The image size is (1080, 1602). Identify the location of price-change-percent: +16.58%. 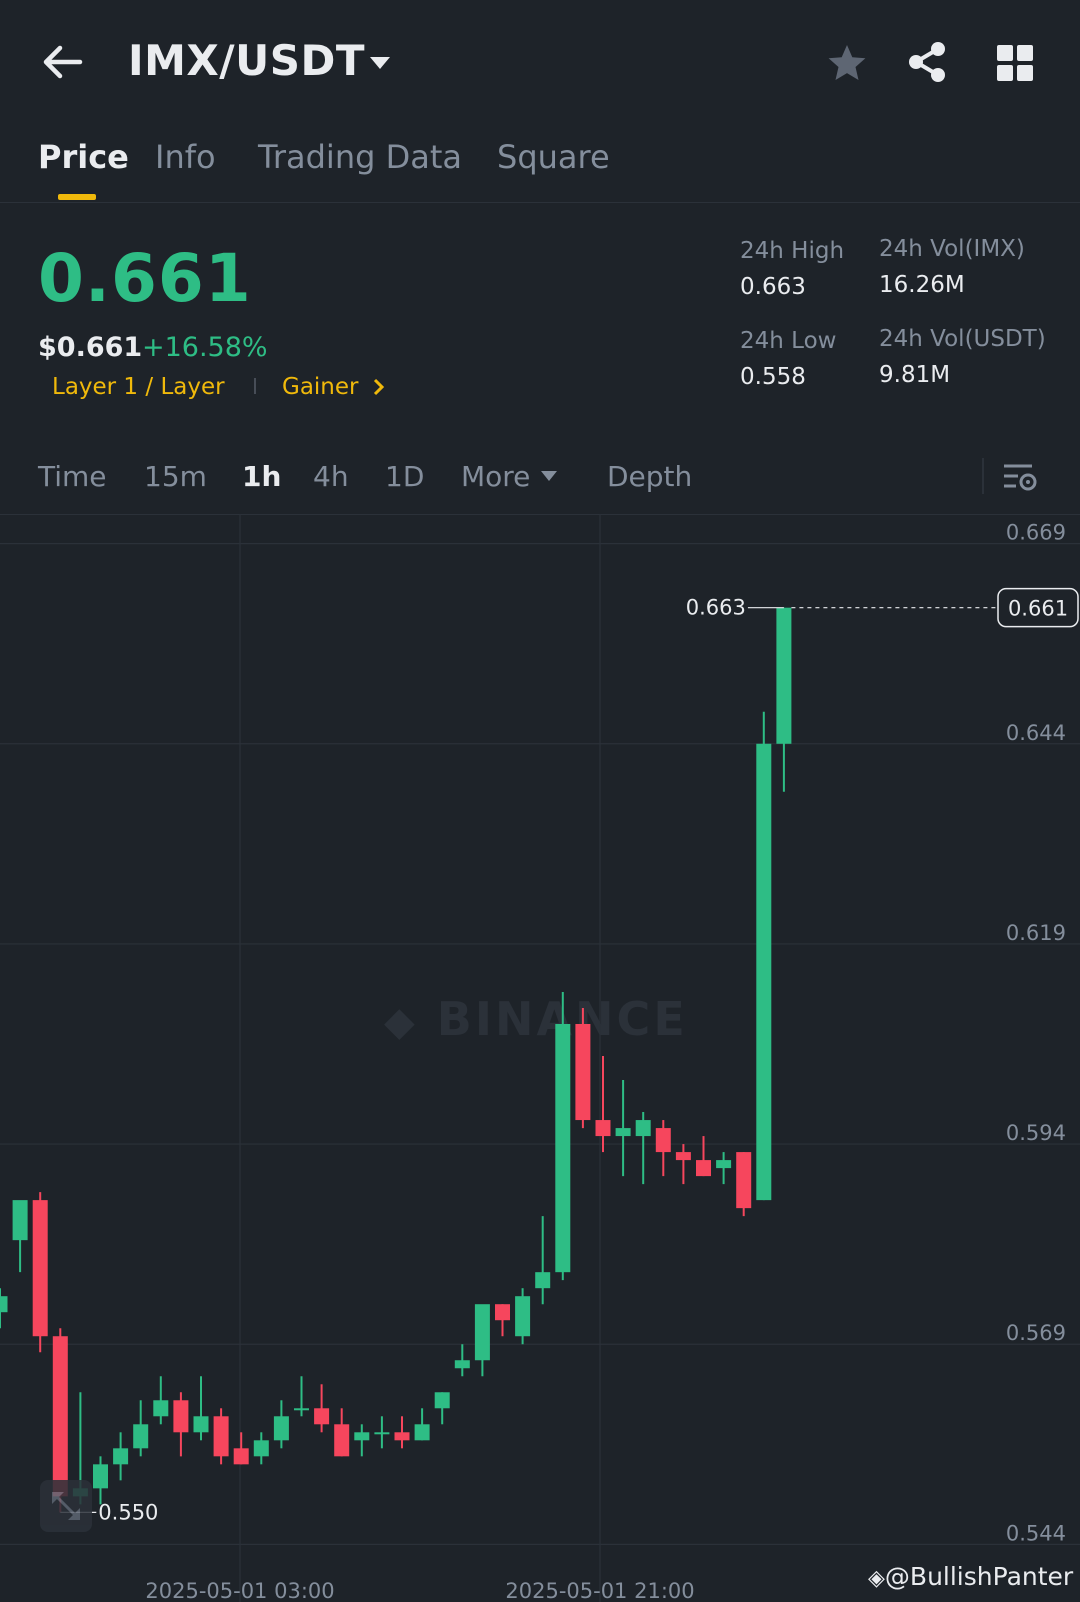
(205, 347).